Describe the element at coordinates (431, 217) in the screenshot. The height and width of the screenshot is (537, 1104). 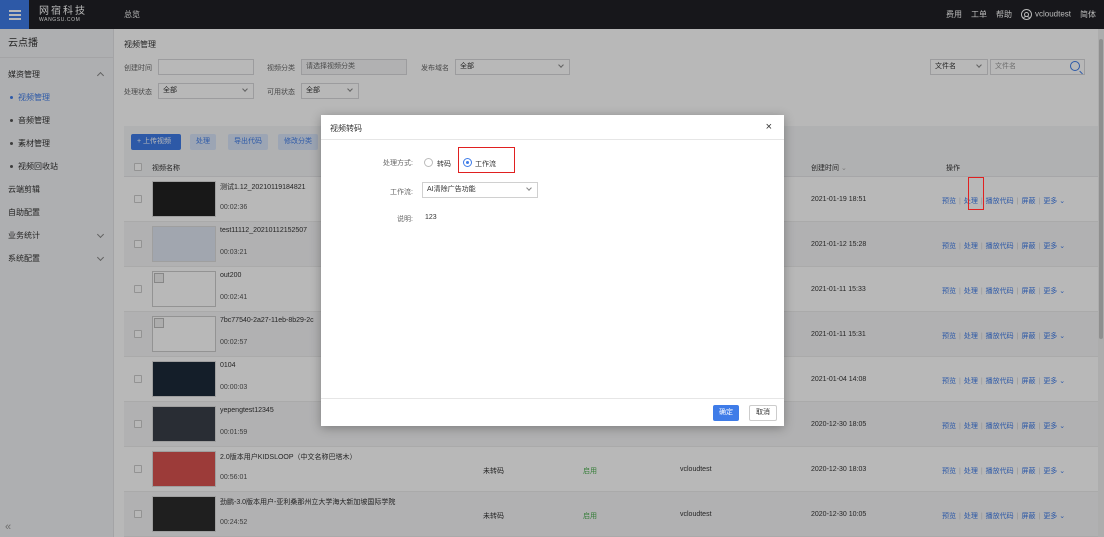
I see `desc-value: 123` at that location.